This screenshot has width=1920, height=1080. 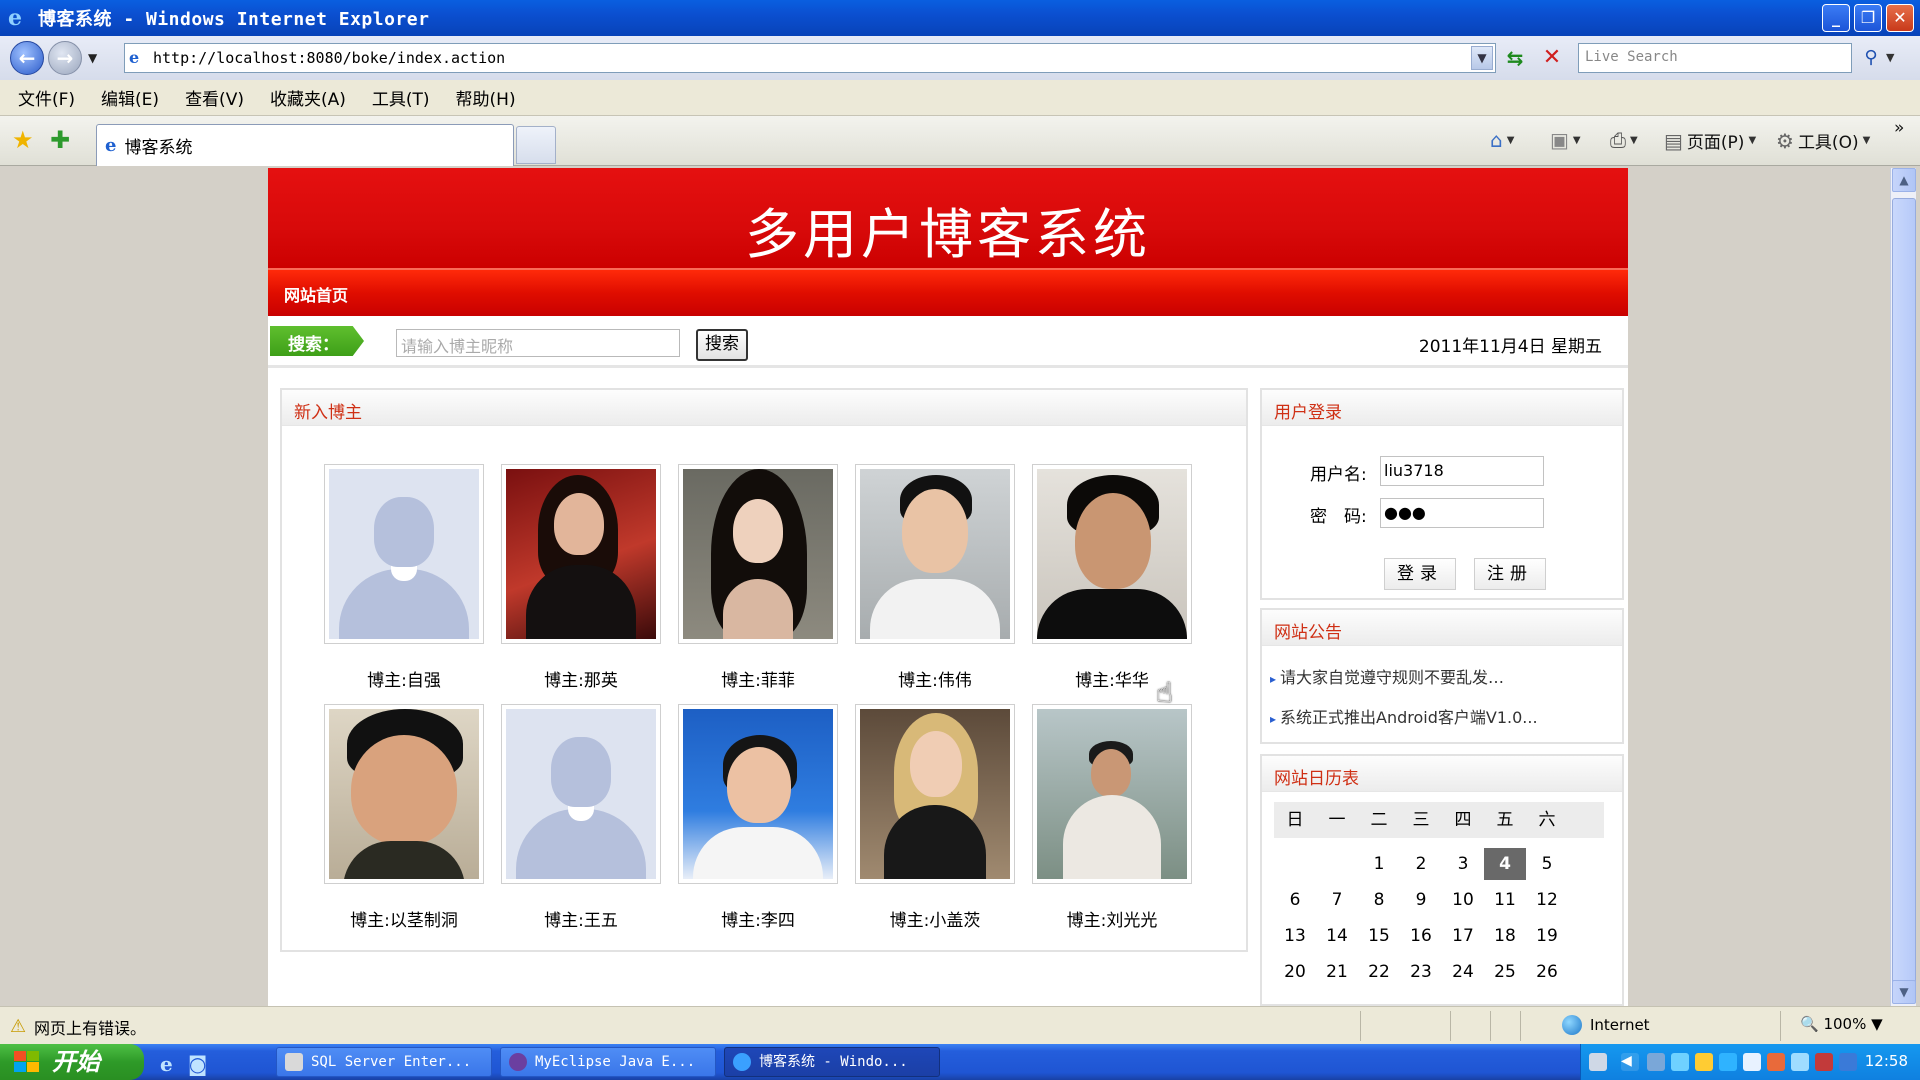 What do you see at coordinates (581, 918) in the screenshot?
I see `blogger-name: 博主:王五` at bounding box center [581, 918].